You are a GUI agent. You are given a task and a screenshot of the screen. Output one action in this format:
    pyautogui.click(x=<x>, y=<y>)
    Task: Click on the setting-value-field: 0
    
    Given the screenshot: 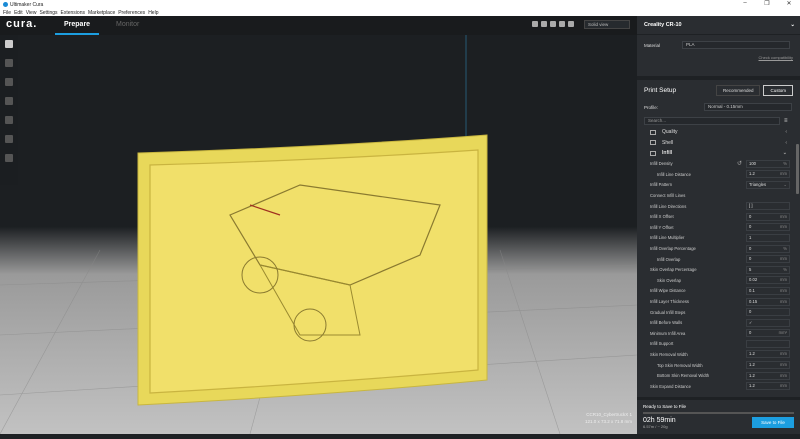 What is the action you would take?
    pyautogui.click(x=768, y=312)
    